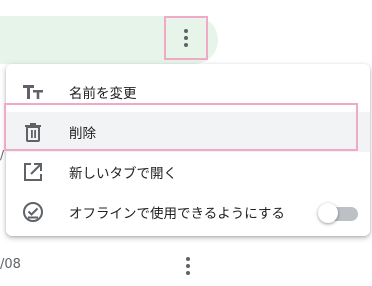  I want to click on more-actions-button, so click(186, 38).